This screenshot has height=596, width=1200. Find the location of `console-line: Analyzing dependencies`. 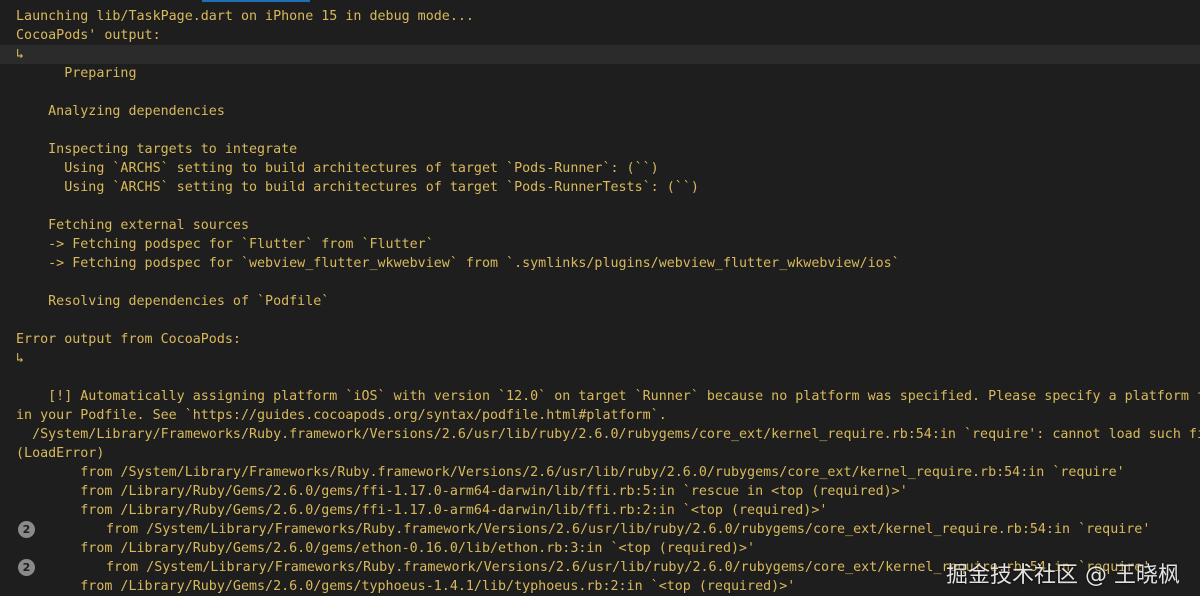

console-line: Analyzing dependencies is located at coordinates (600, 111).